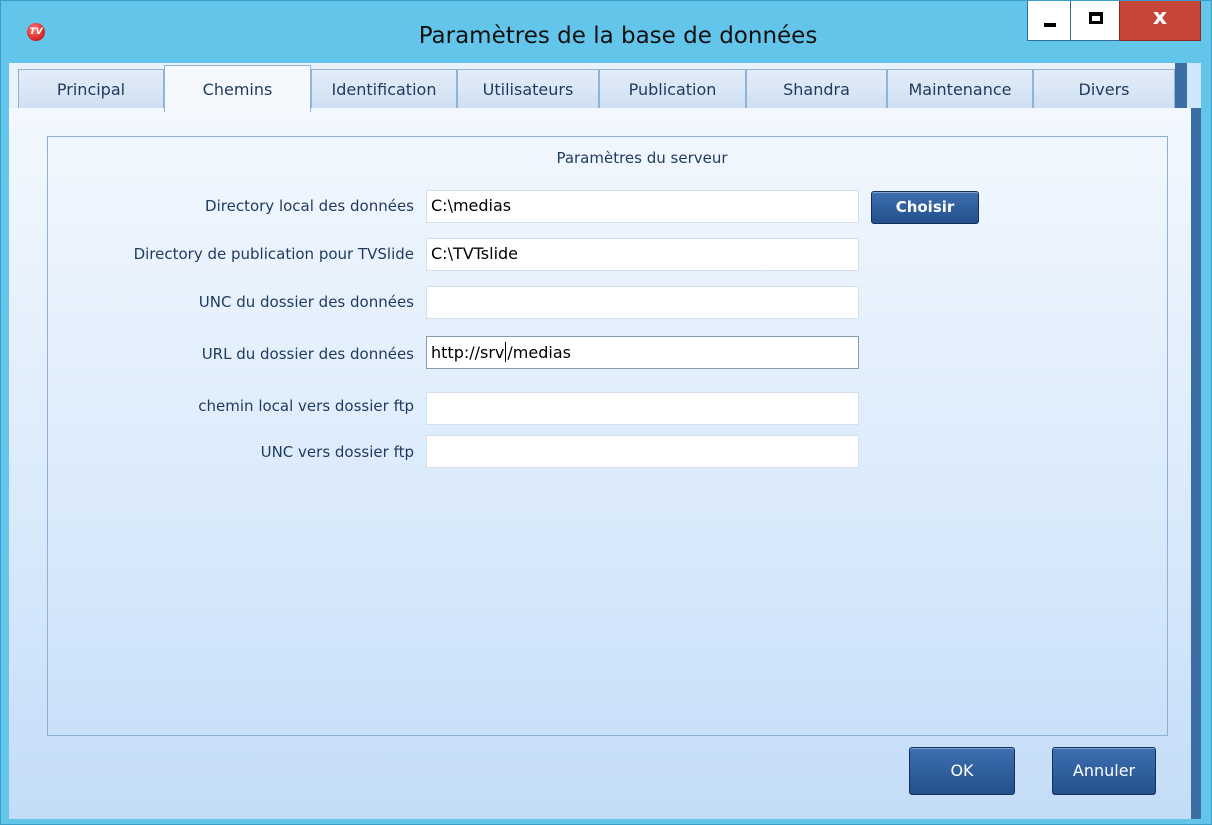 The height and width of the screenshot is (825, 1212). I want to click on close-icon: x, so click(1160, 17).